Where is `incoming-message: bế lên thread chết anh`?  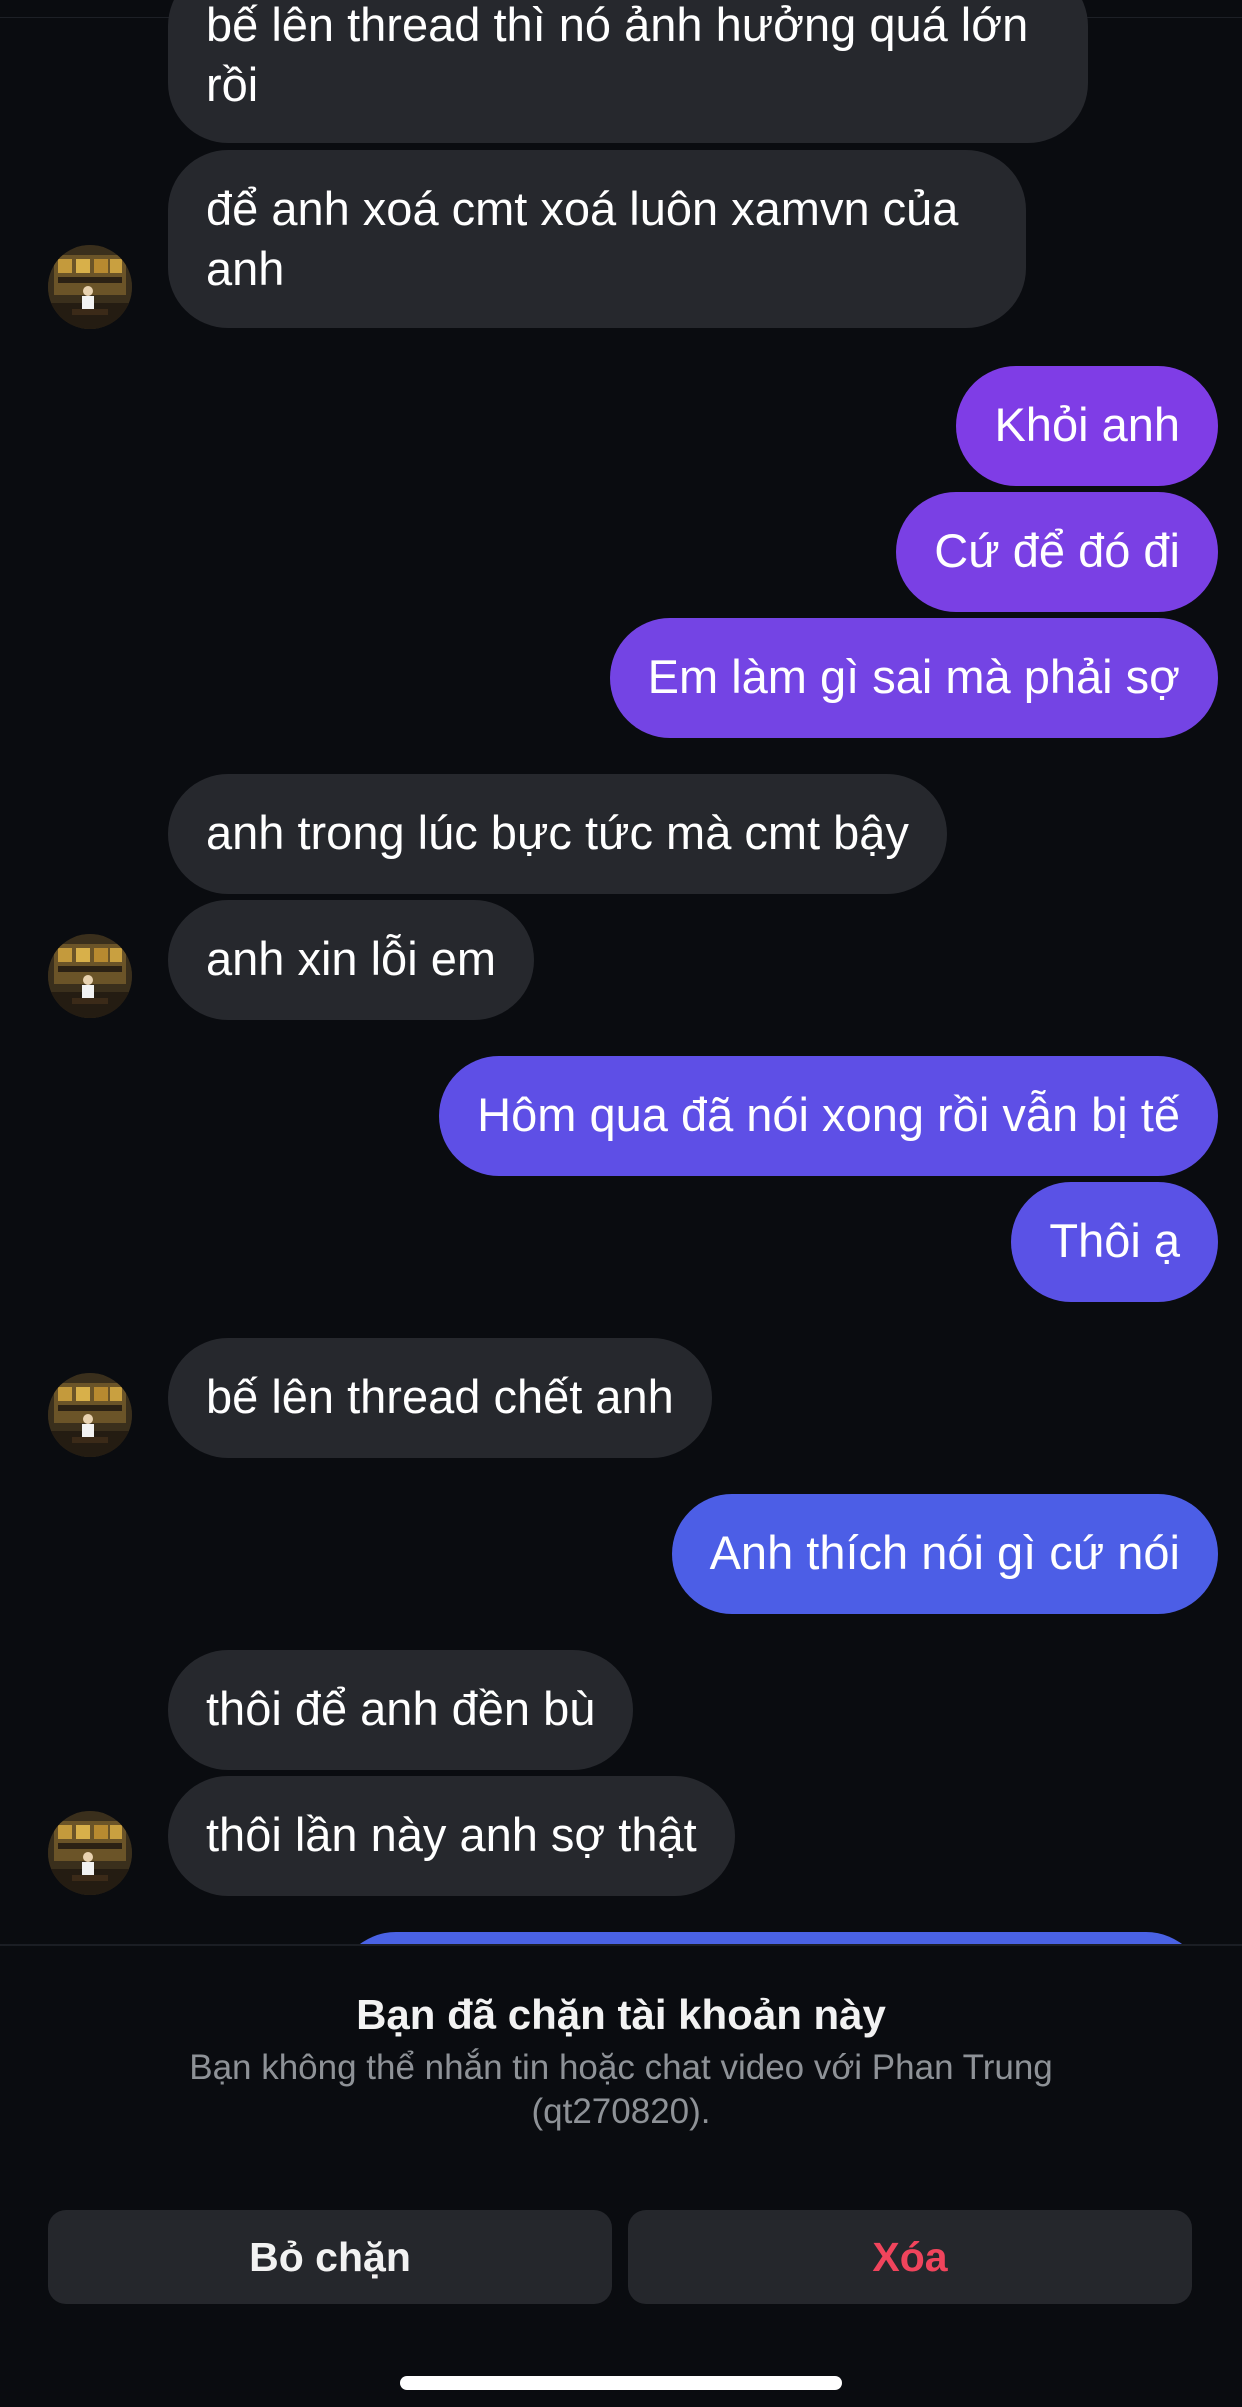 incoming-message: bế lên thread chết anh is located at coordinates (440, 1398).